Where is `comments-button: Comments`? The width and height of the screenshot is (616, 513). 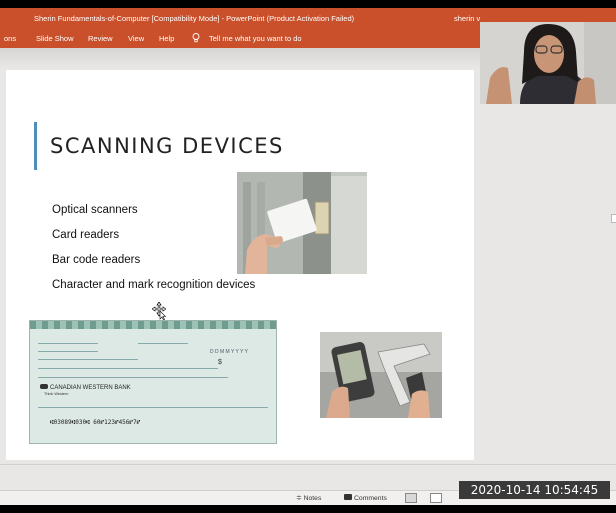
comments-button: Comments is located at coordinates (365, 498).